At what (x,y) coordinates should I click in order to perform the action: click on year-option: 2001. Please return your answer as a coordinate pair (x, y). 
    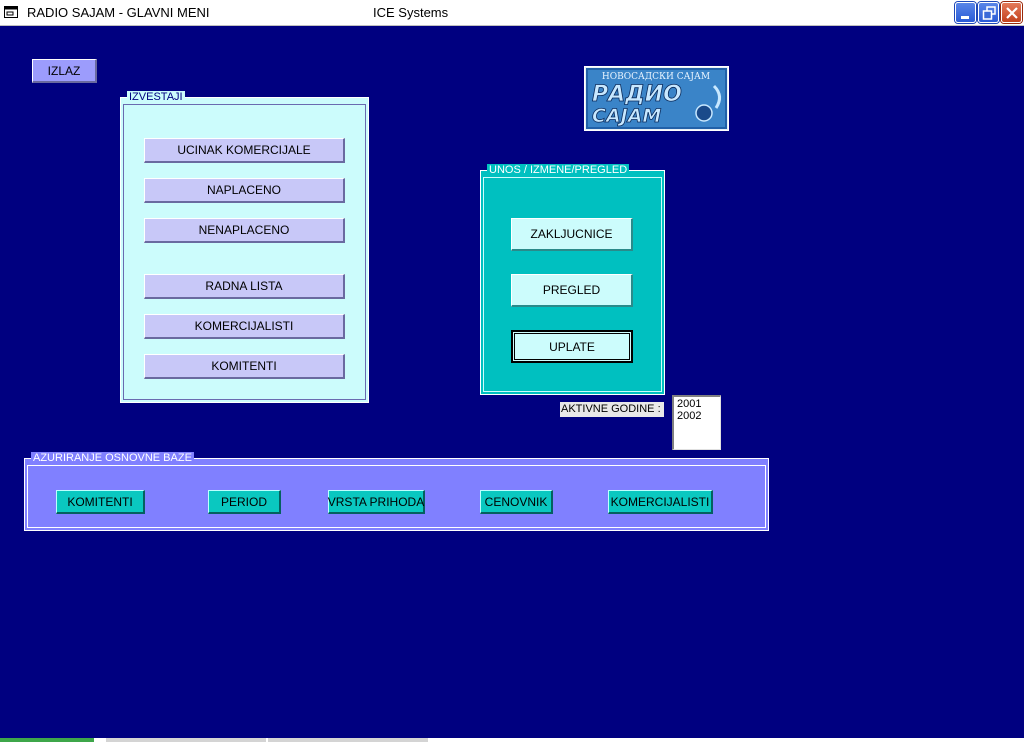
    Looking at the image, I should click on (697, 404).